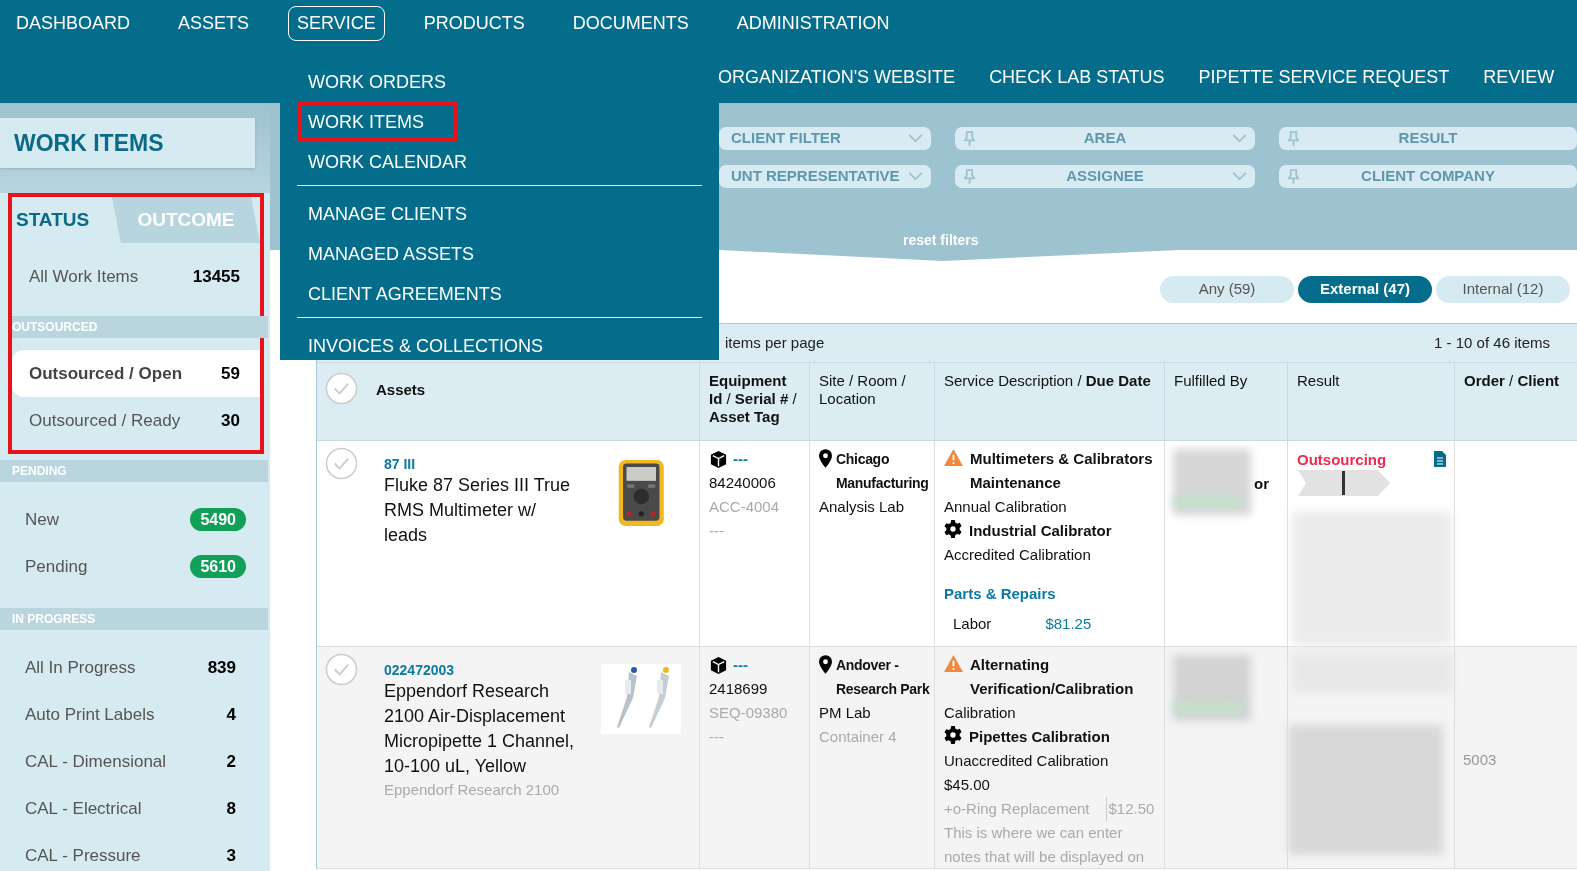 The height and width of the screenshot is (871, 1577). What do you see at coordinates (341, 388) in the screenshot?
I see `select-all-checkbox` at bounding box center [341, 388].